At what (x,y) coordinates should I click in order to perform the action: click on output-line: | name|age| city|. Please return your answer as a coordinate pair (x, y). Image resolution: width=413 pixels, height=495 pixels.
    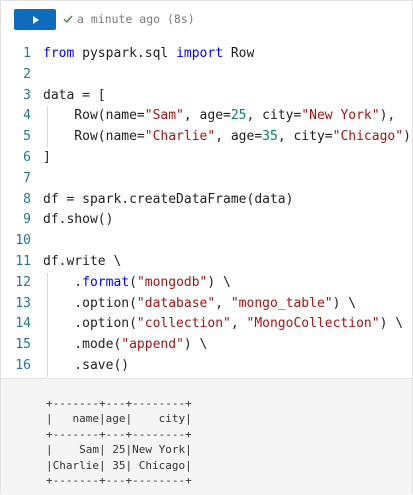
    Looking at the image, I should click on (119, 419).